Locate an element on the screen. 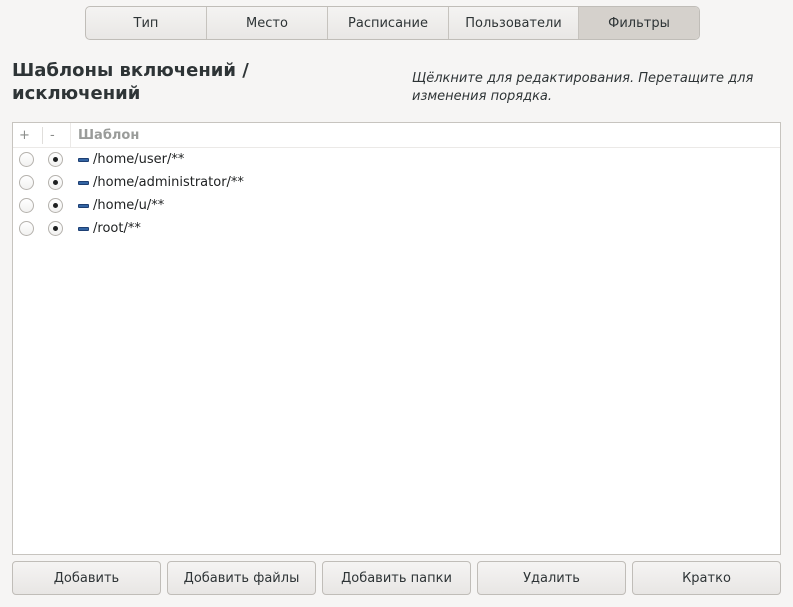  pattern-text: /root/** is located at coordinates (117, 228).